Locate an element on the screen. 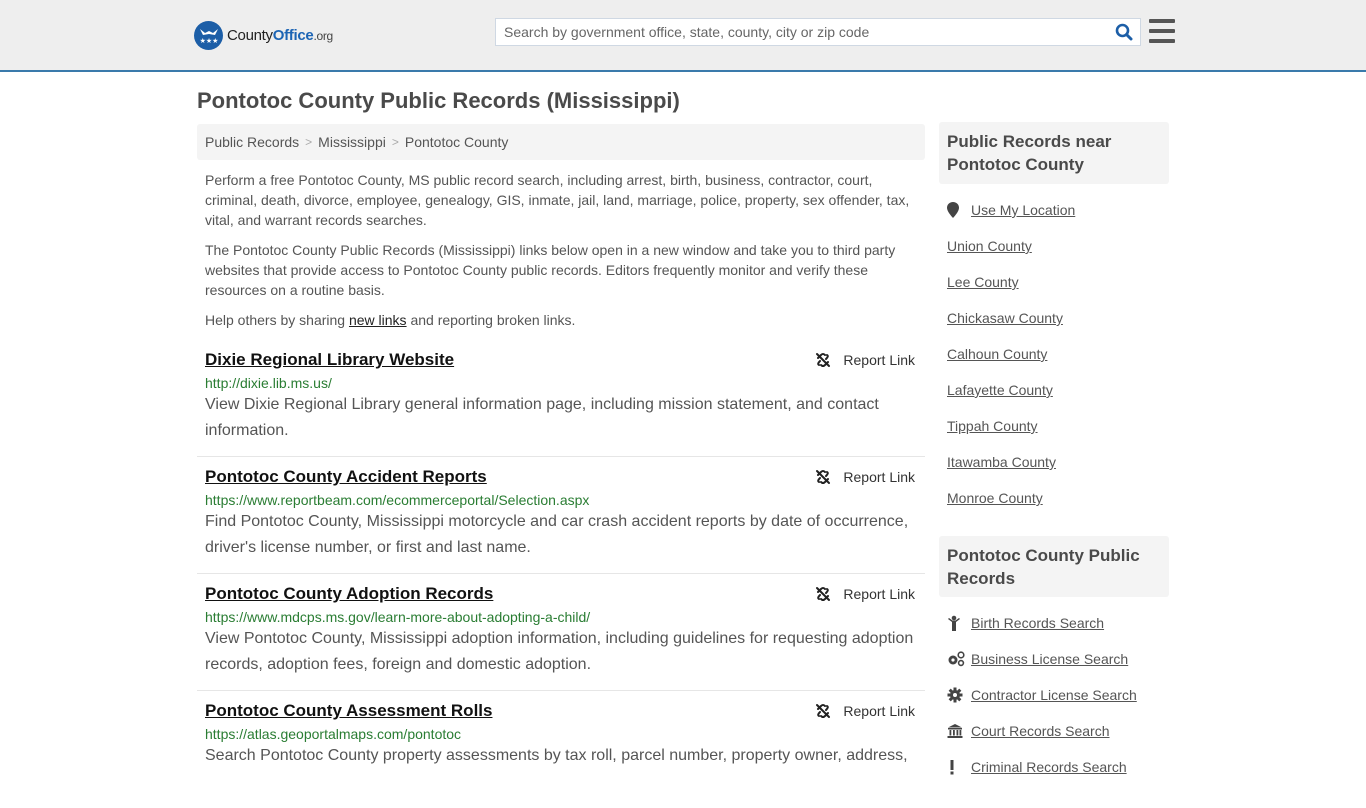  contractor-license-link: Contractor License Search is located at coordinates (1054, 695).